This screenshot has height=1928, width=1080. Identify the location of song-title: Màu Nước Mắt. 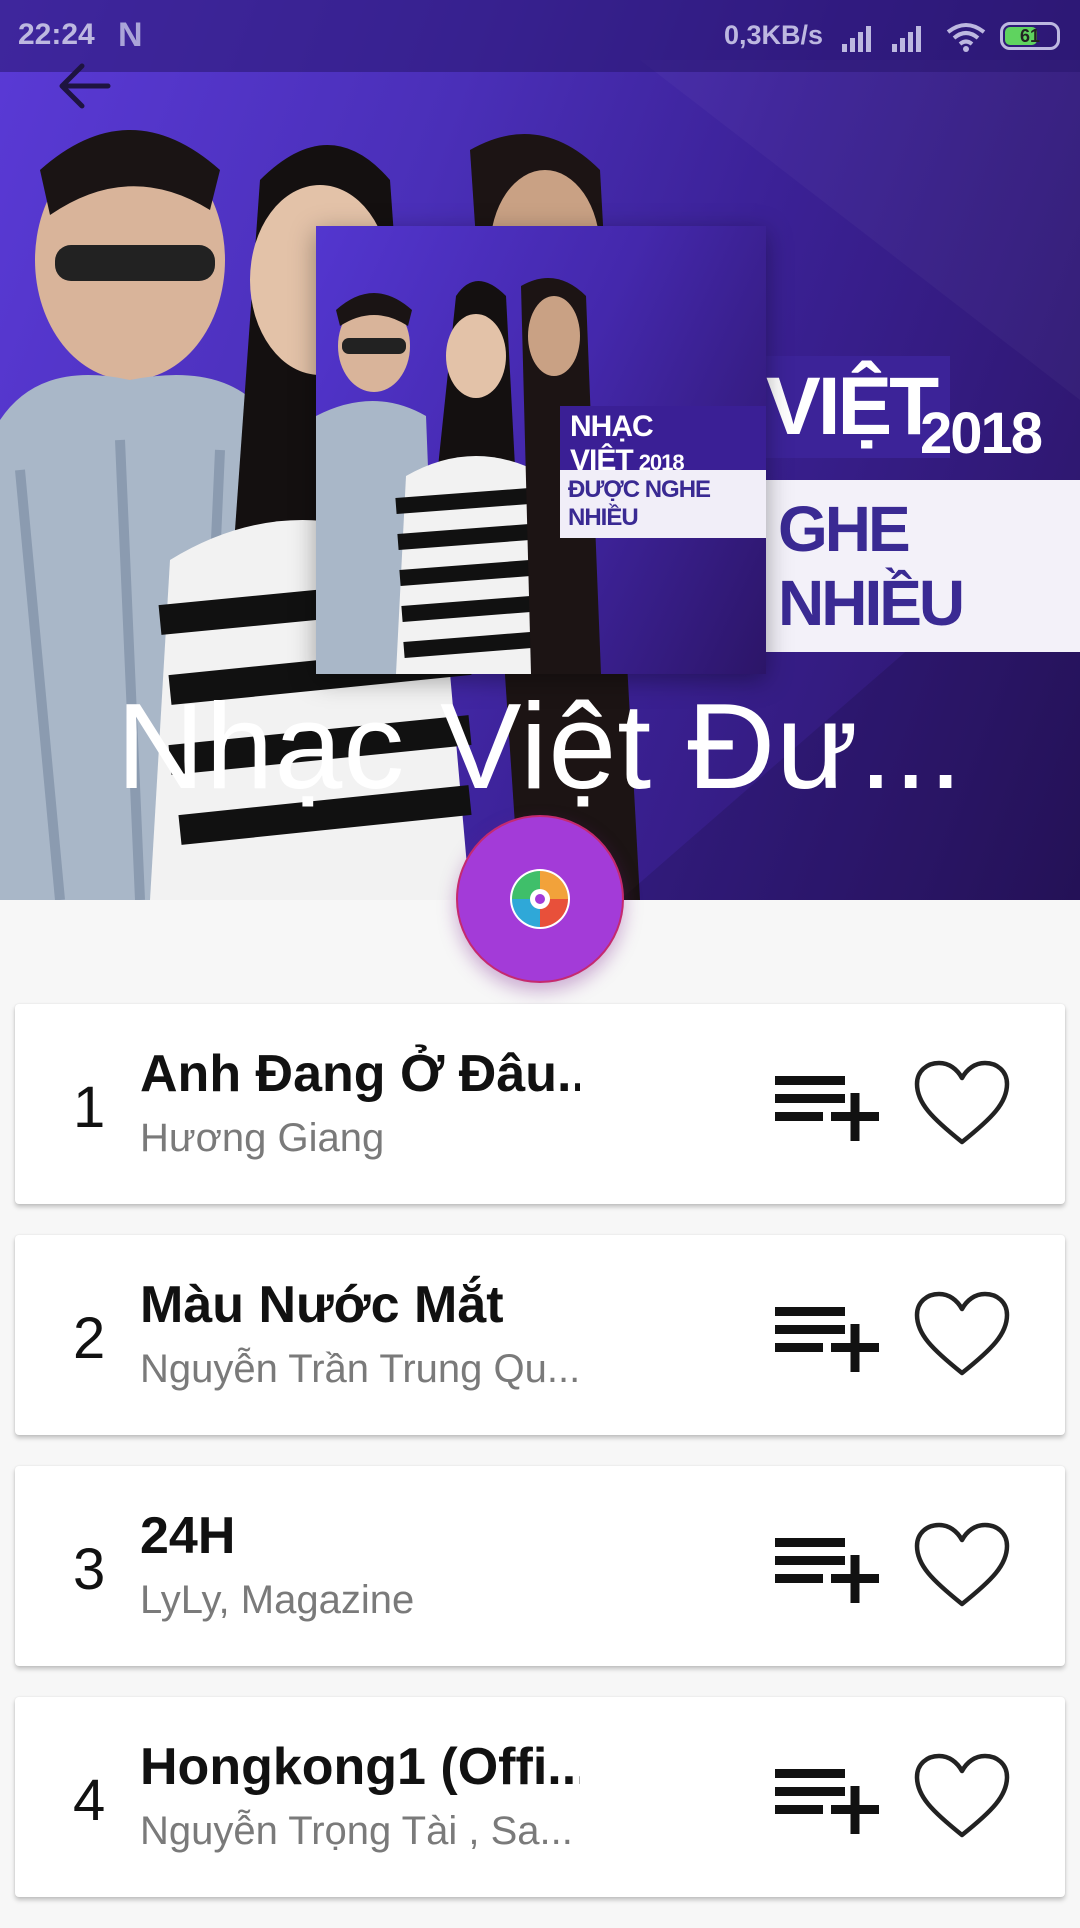
(322, 1305).